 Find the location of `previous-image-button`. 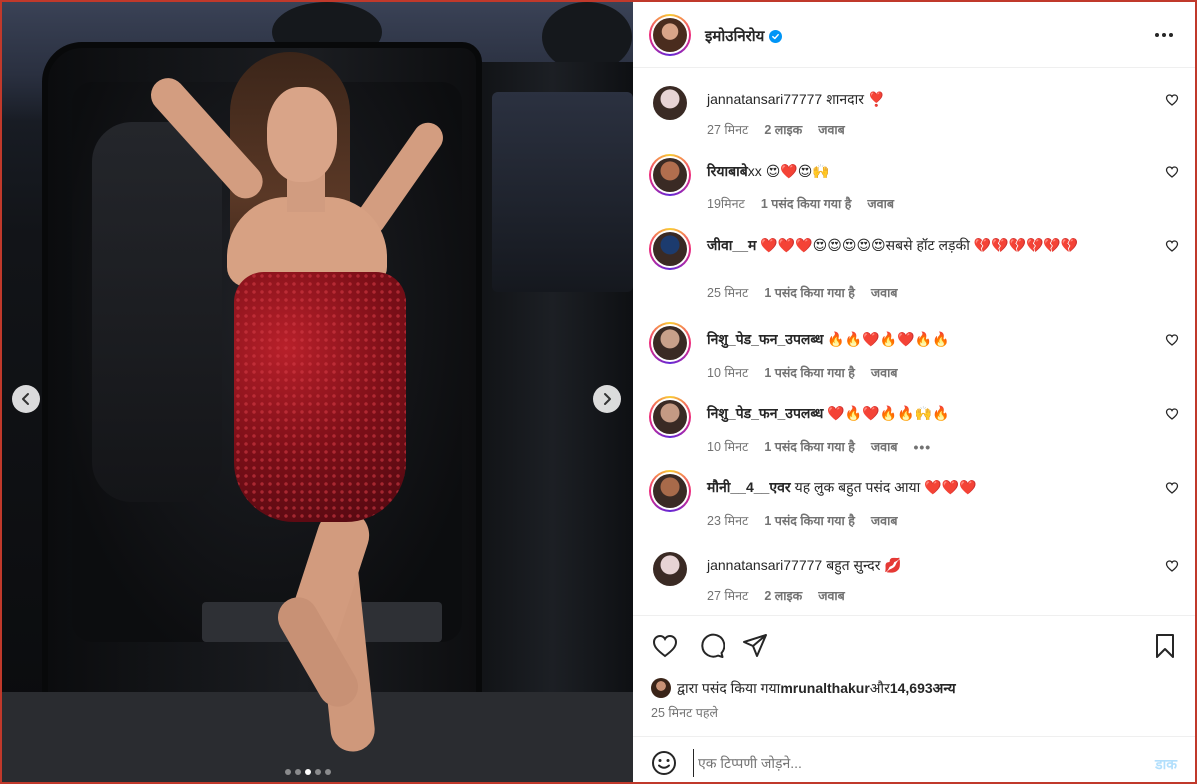

previous-image-button is located at coordinates (26, 399).